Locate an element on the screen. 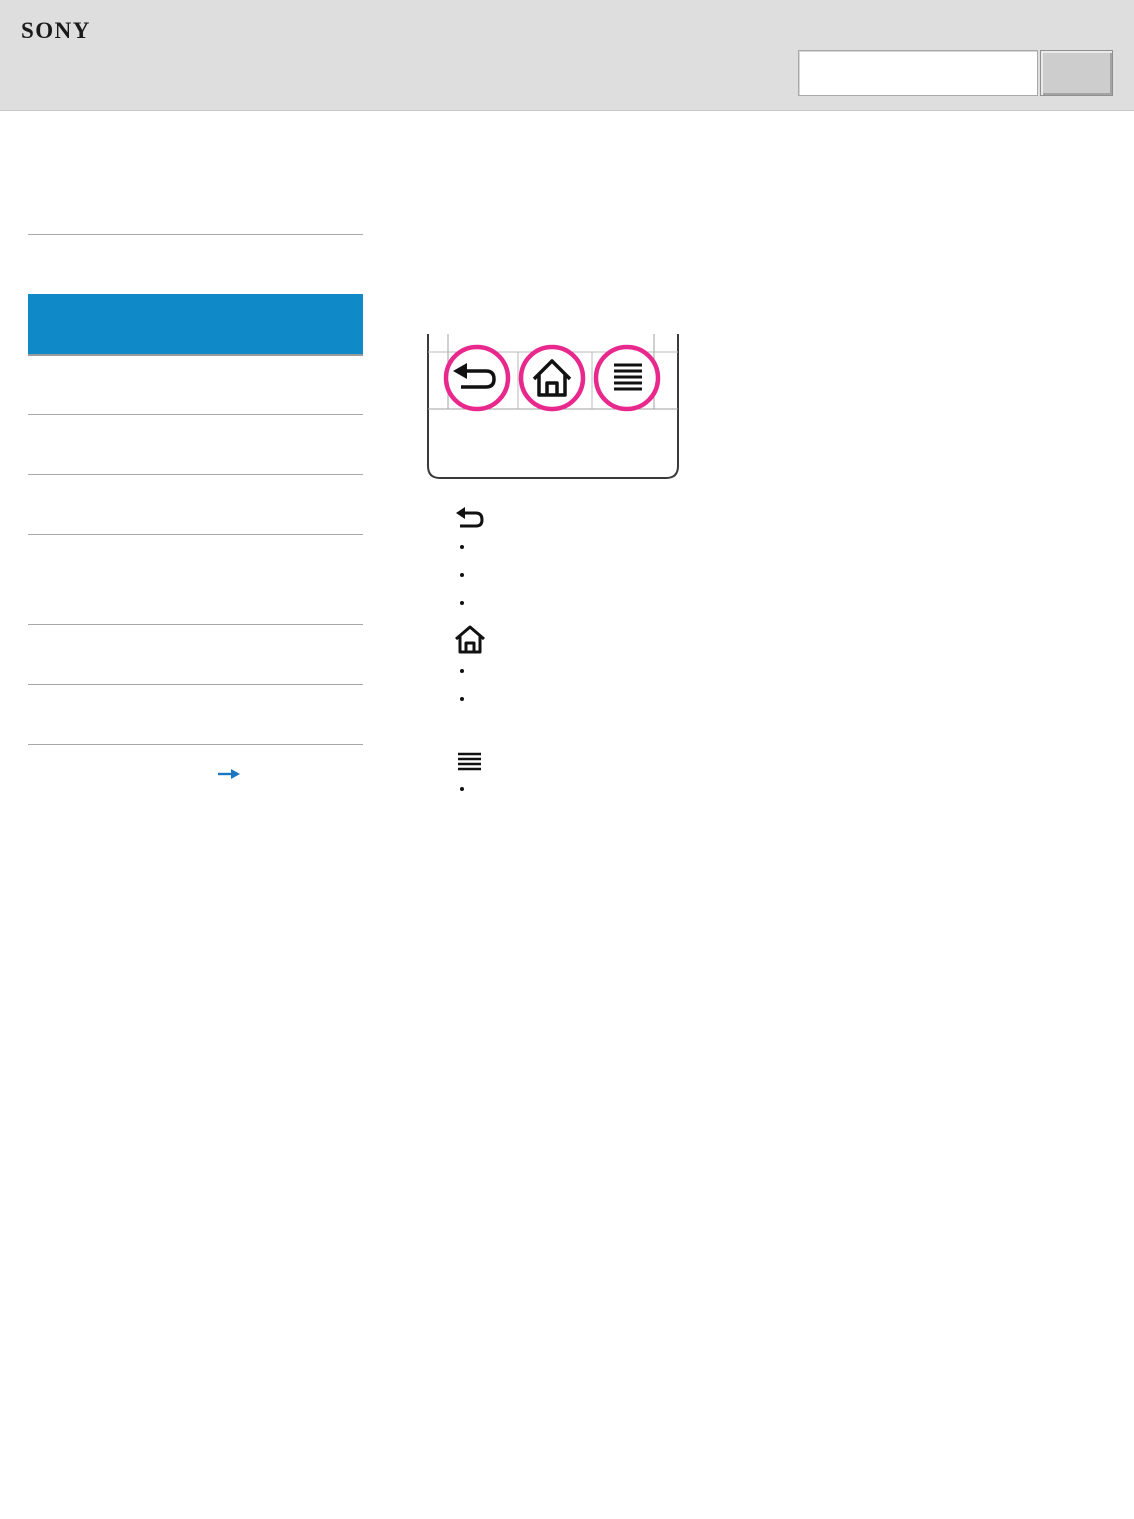 The image size is (1134, 1519). phone-keys-illustration is located at coordinates (553, 406).